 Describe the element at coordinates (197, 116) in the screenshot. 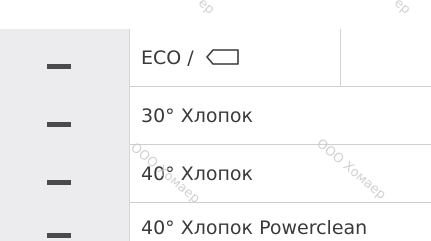

I see `program-label: 30° Хлопок` at that location.